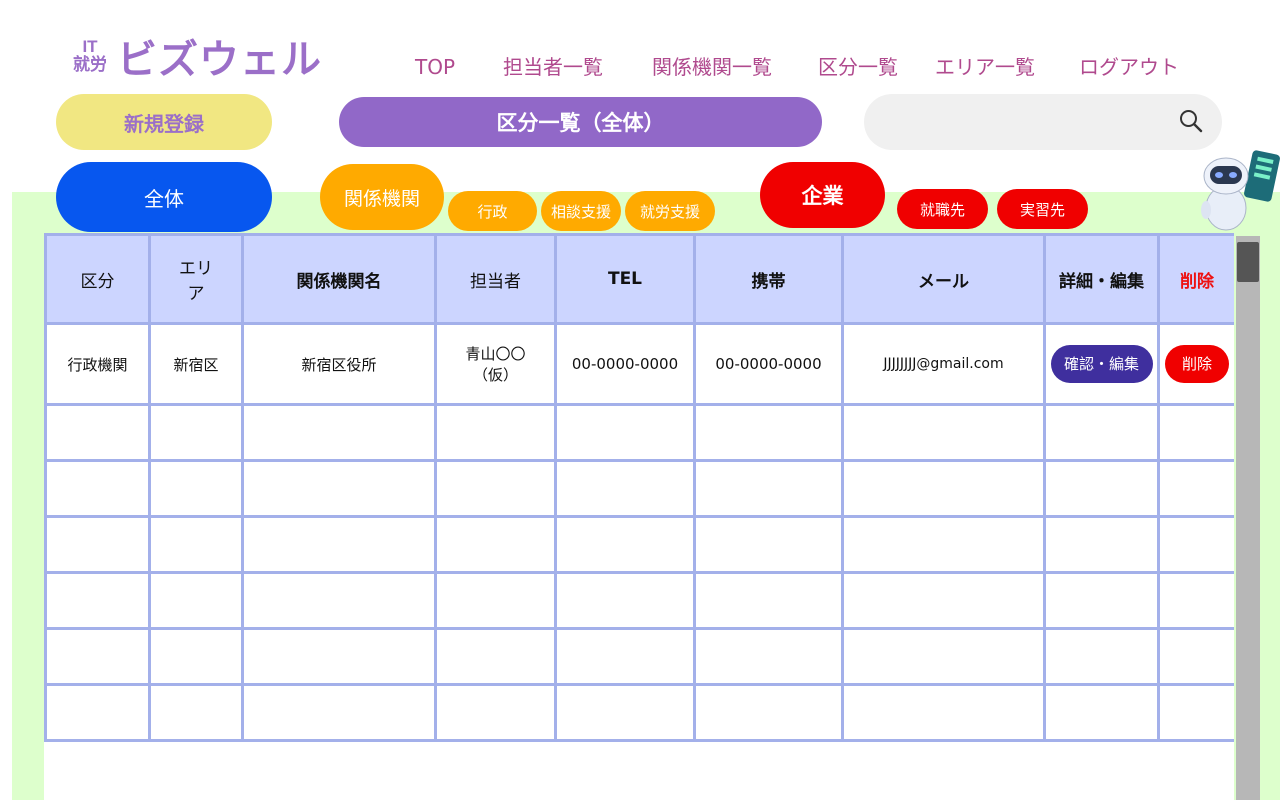  What do you see at coordinates (495, 364) in the screenshot?
I see `cell-person: 青山〇〇（仮）` at bounding box center [495, 364].